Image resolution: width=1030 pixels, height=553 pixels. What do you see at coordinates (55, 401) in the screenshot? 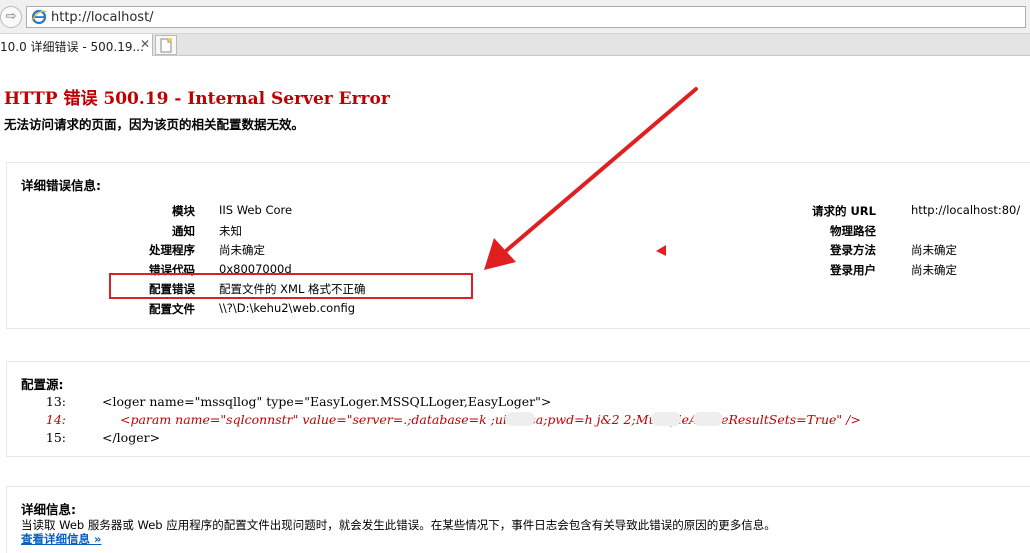
I see `line-number: 13:` at bounding box center [55, 401].